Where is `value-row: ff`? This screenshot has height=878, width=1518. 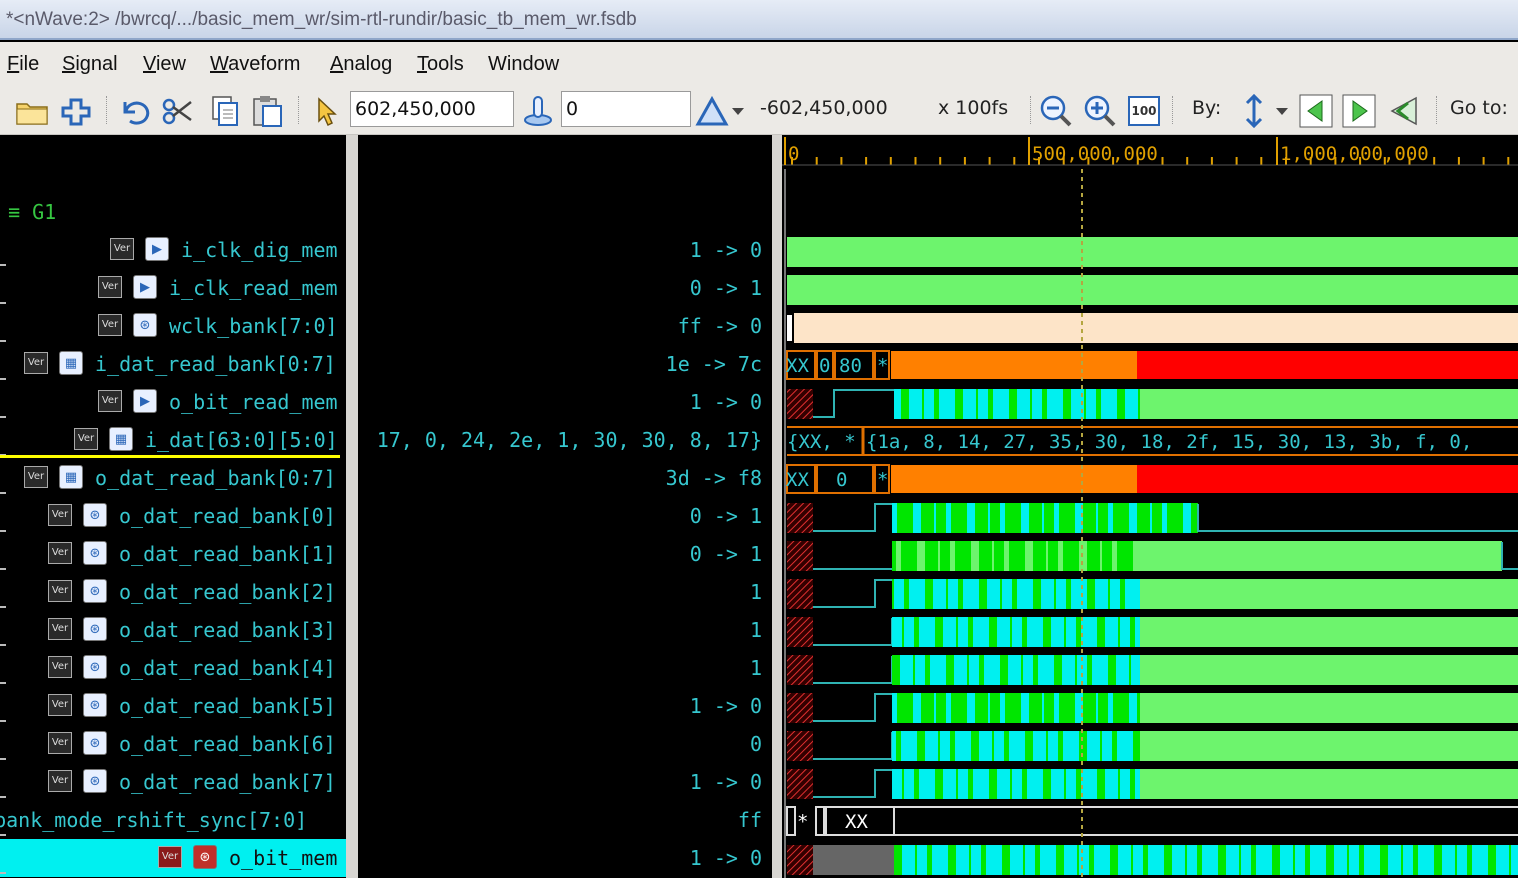 value-row: ff is located at coordinates (565, 820).